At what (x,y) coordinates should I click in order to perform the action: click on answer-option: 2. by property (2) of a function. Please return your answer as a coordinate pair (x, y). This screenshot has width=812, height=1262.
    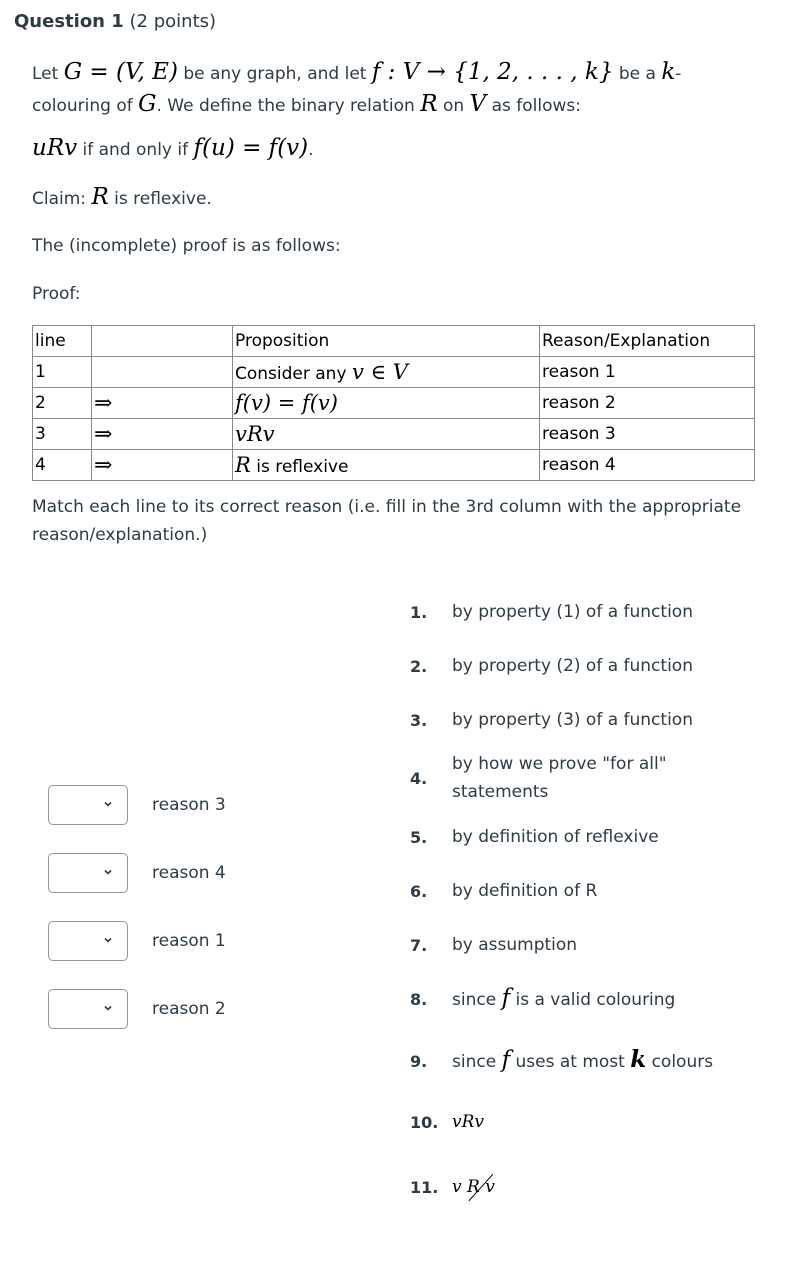
    Looking at the image, I should click on (551, 666).